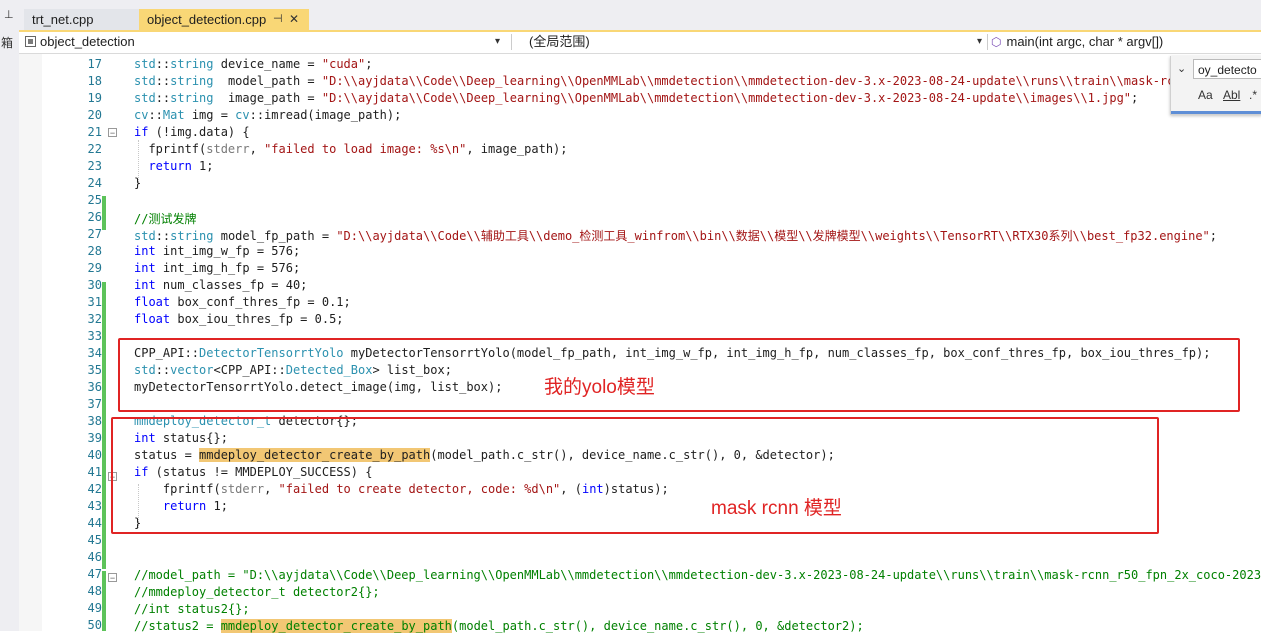 Image resolution: width=1261 pixels, height=633 pixels. What do you see at coordinates (165, 219) in the screenshot?
I see `code-line: //测试发牌` at bounding box center [165, 219].